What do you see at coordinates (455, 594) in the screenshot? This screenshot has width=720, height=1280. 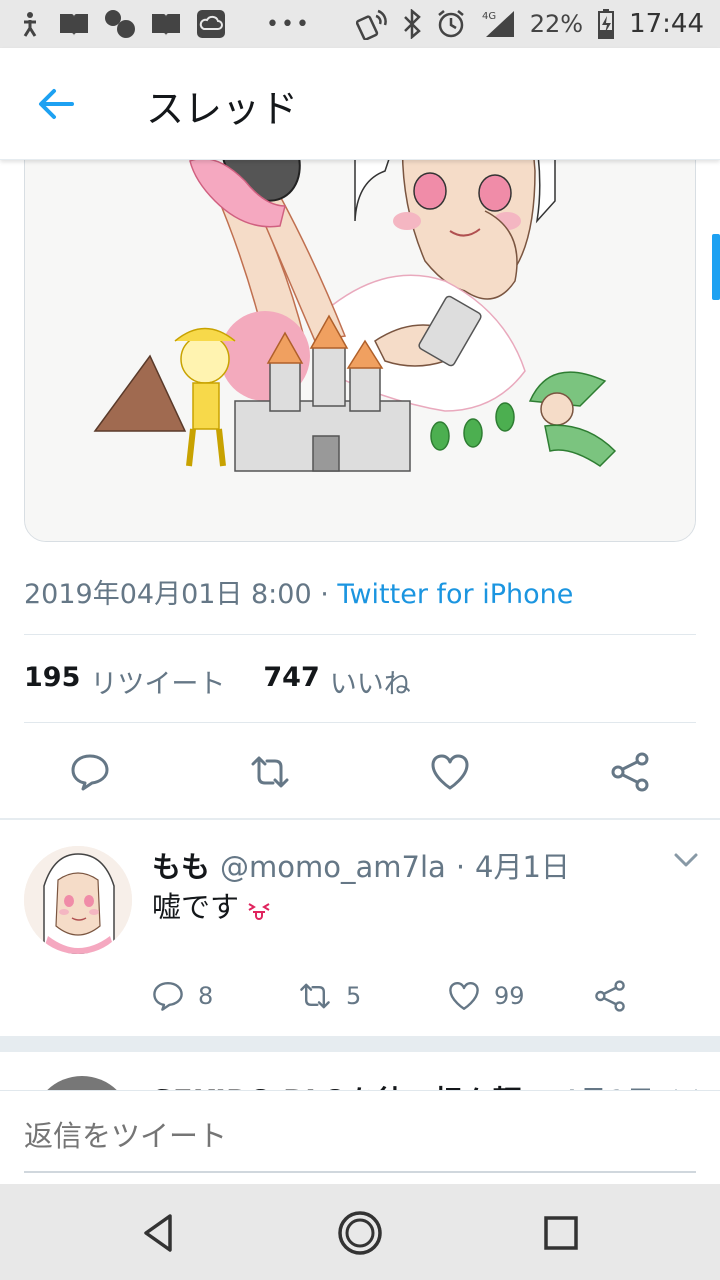 I see `tweet-source-link: Twitter for iPhone` at bounding box center [455, 594].